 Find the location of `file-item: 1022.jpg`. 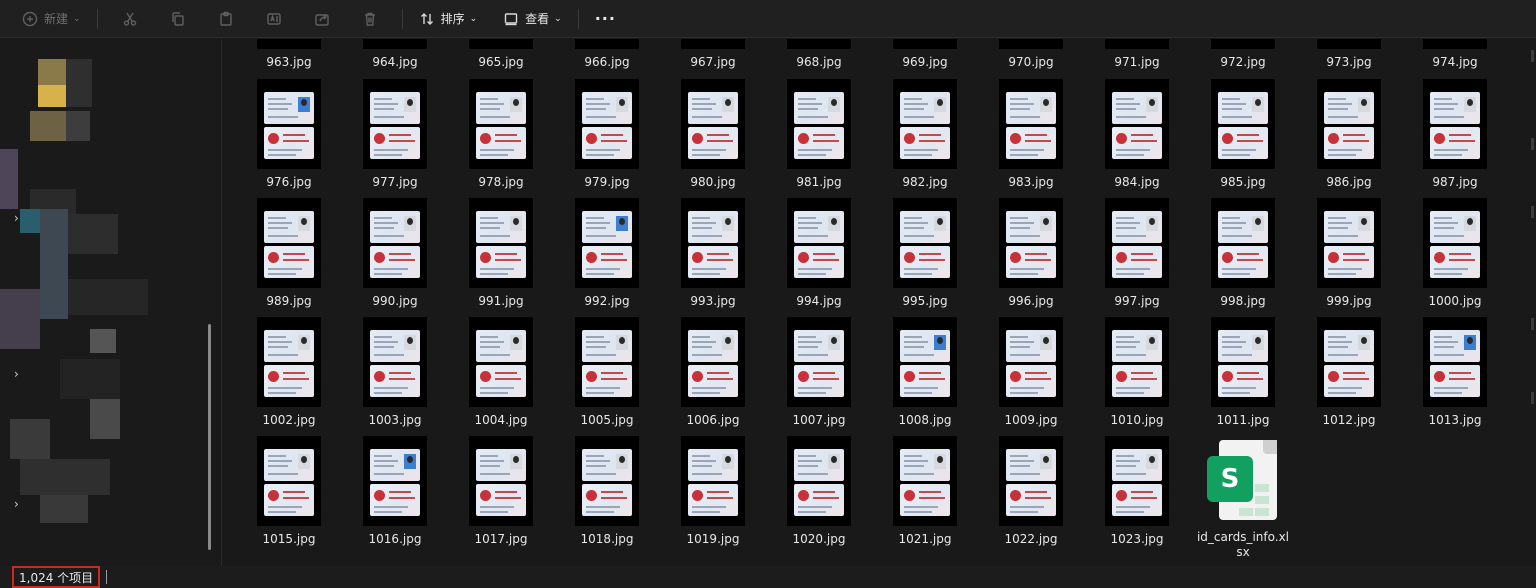

file-item: 1022.jpg is located at coordinates (1031, 491).